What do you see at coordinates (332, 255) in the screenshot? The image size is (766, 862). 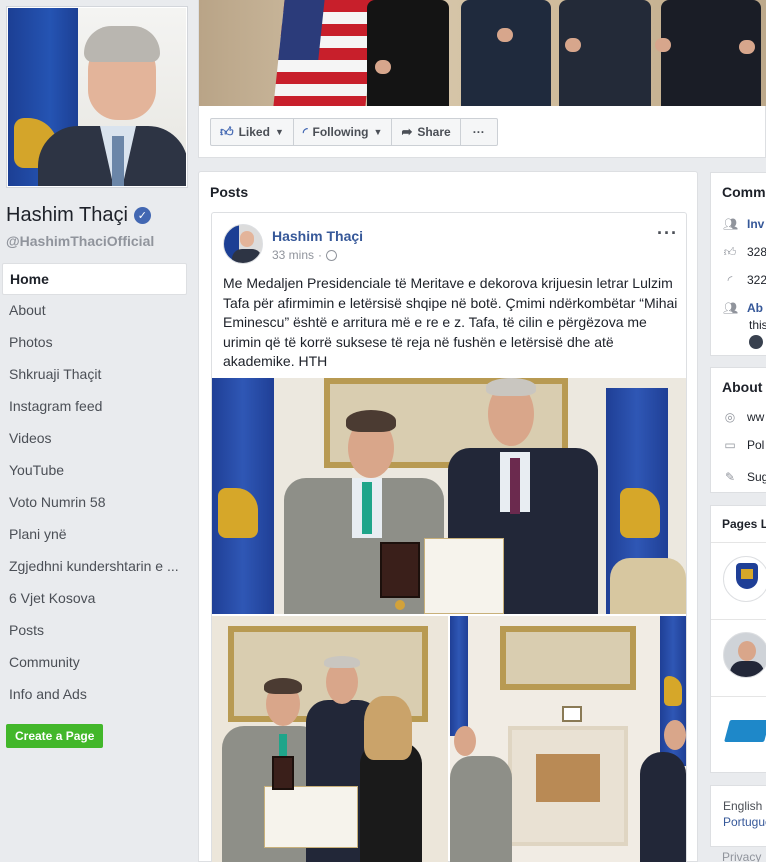 I see `globe-icon` at bounding box center [332, 255].